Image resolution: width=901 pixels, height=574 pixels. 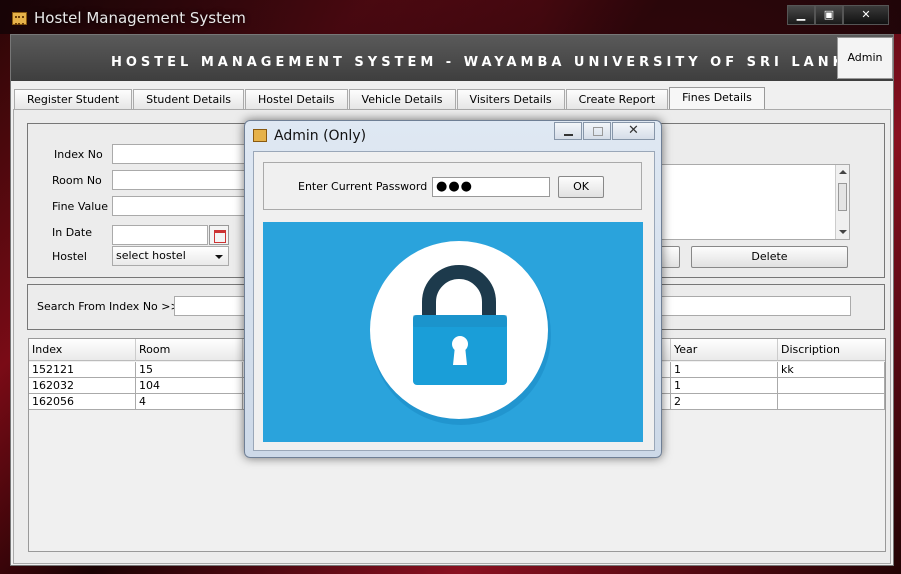 What do you see at coordinates (219, 257) in the screenshot?
I see `chevron-down-icon` at bounding box center [219, 257].